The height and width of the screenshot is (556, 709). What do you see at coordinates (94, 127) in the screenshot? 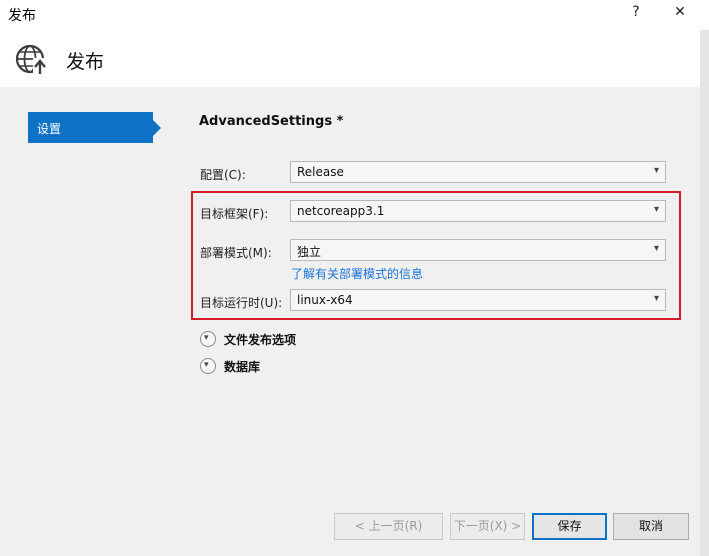
I see `sidebar-item-settings: 设置` at bounding box center [94, 127].